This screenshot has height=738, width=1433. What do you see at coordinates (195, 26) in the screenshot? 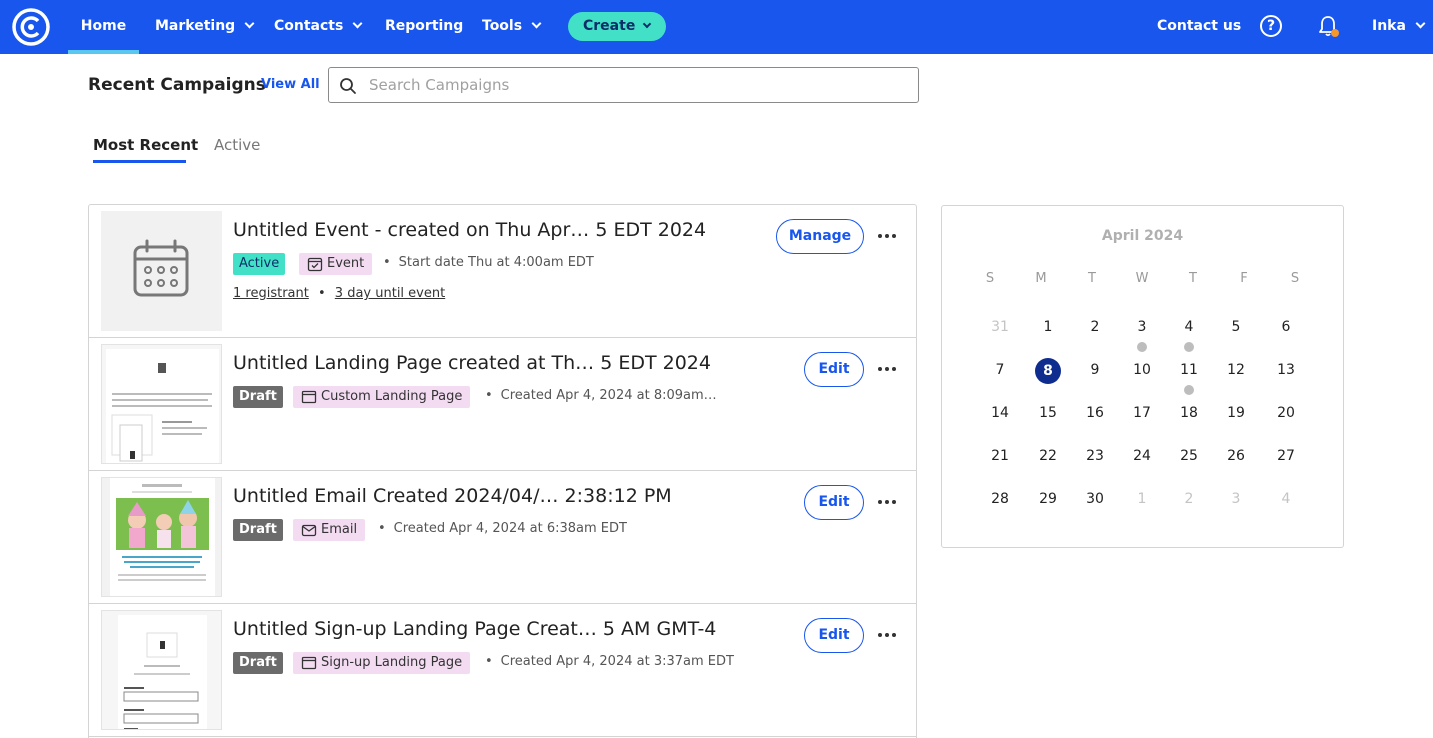
I see `nav-marketing-label: Marketing` at bounding box center [195, 26].